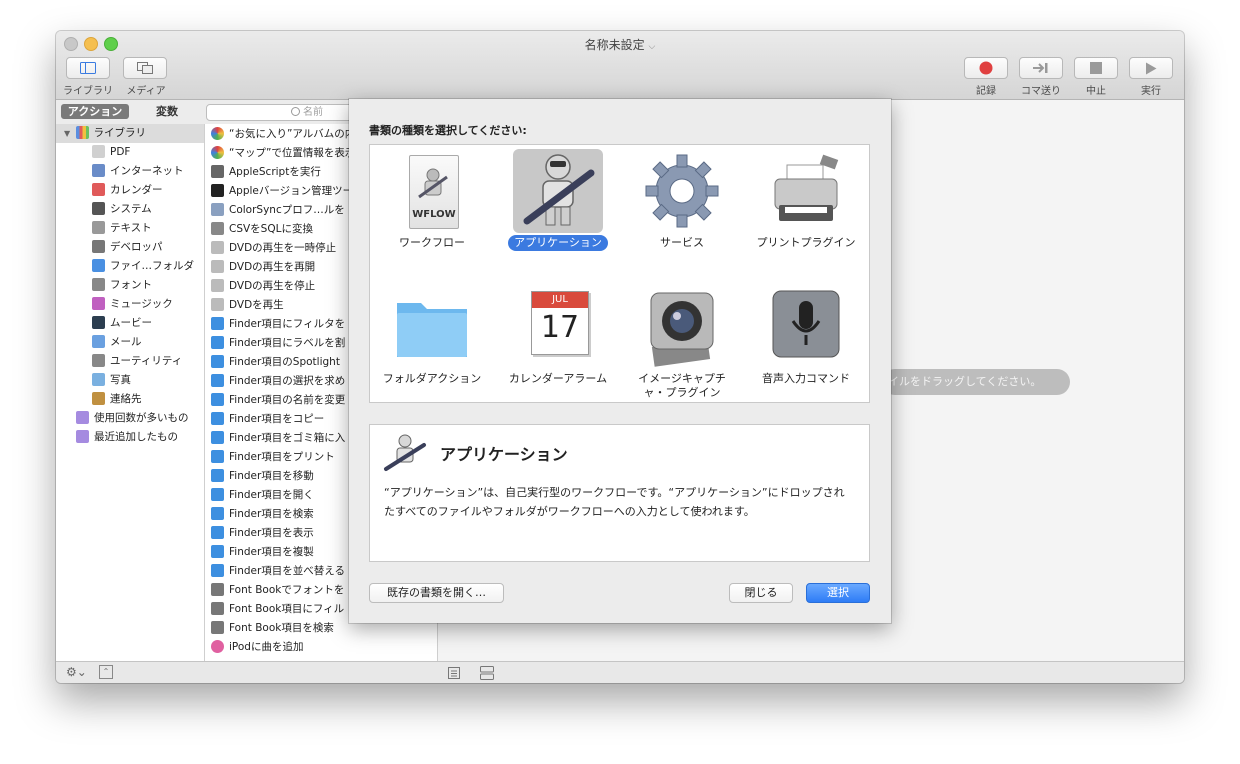 The image size is (1240, 764). What do you see at coordinates (278, 571) in the screenshot?
I see `action-item: Finder項目を並べ替える` at bounding box center [278, 571].